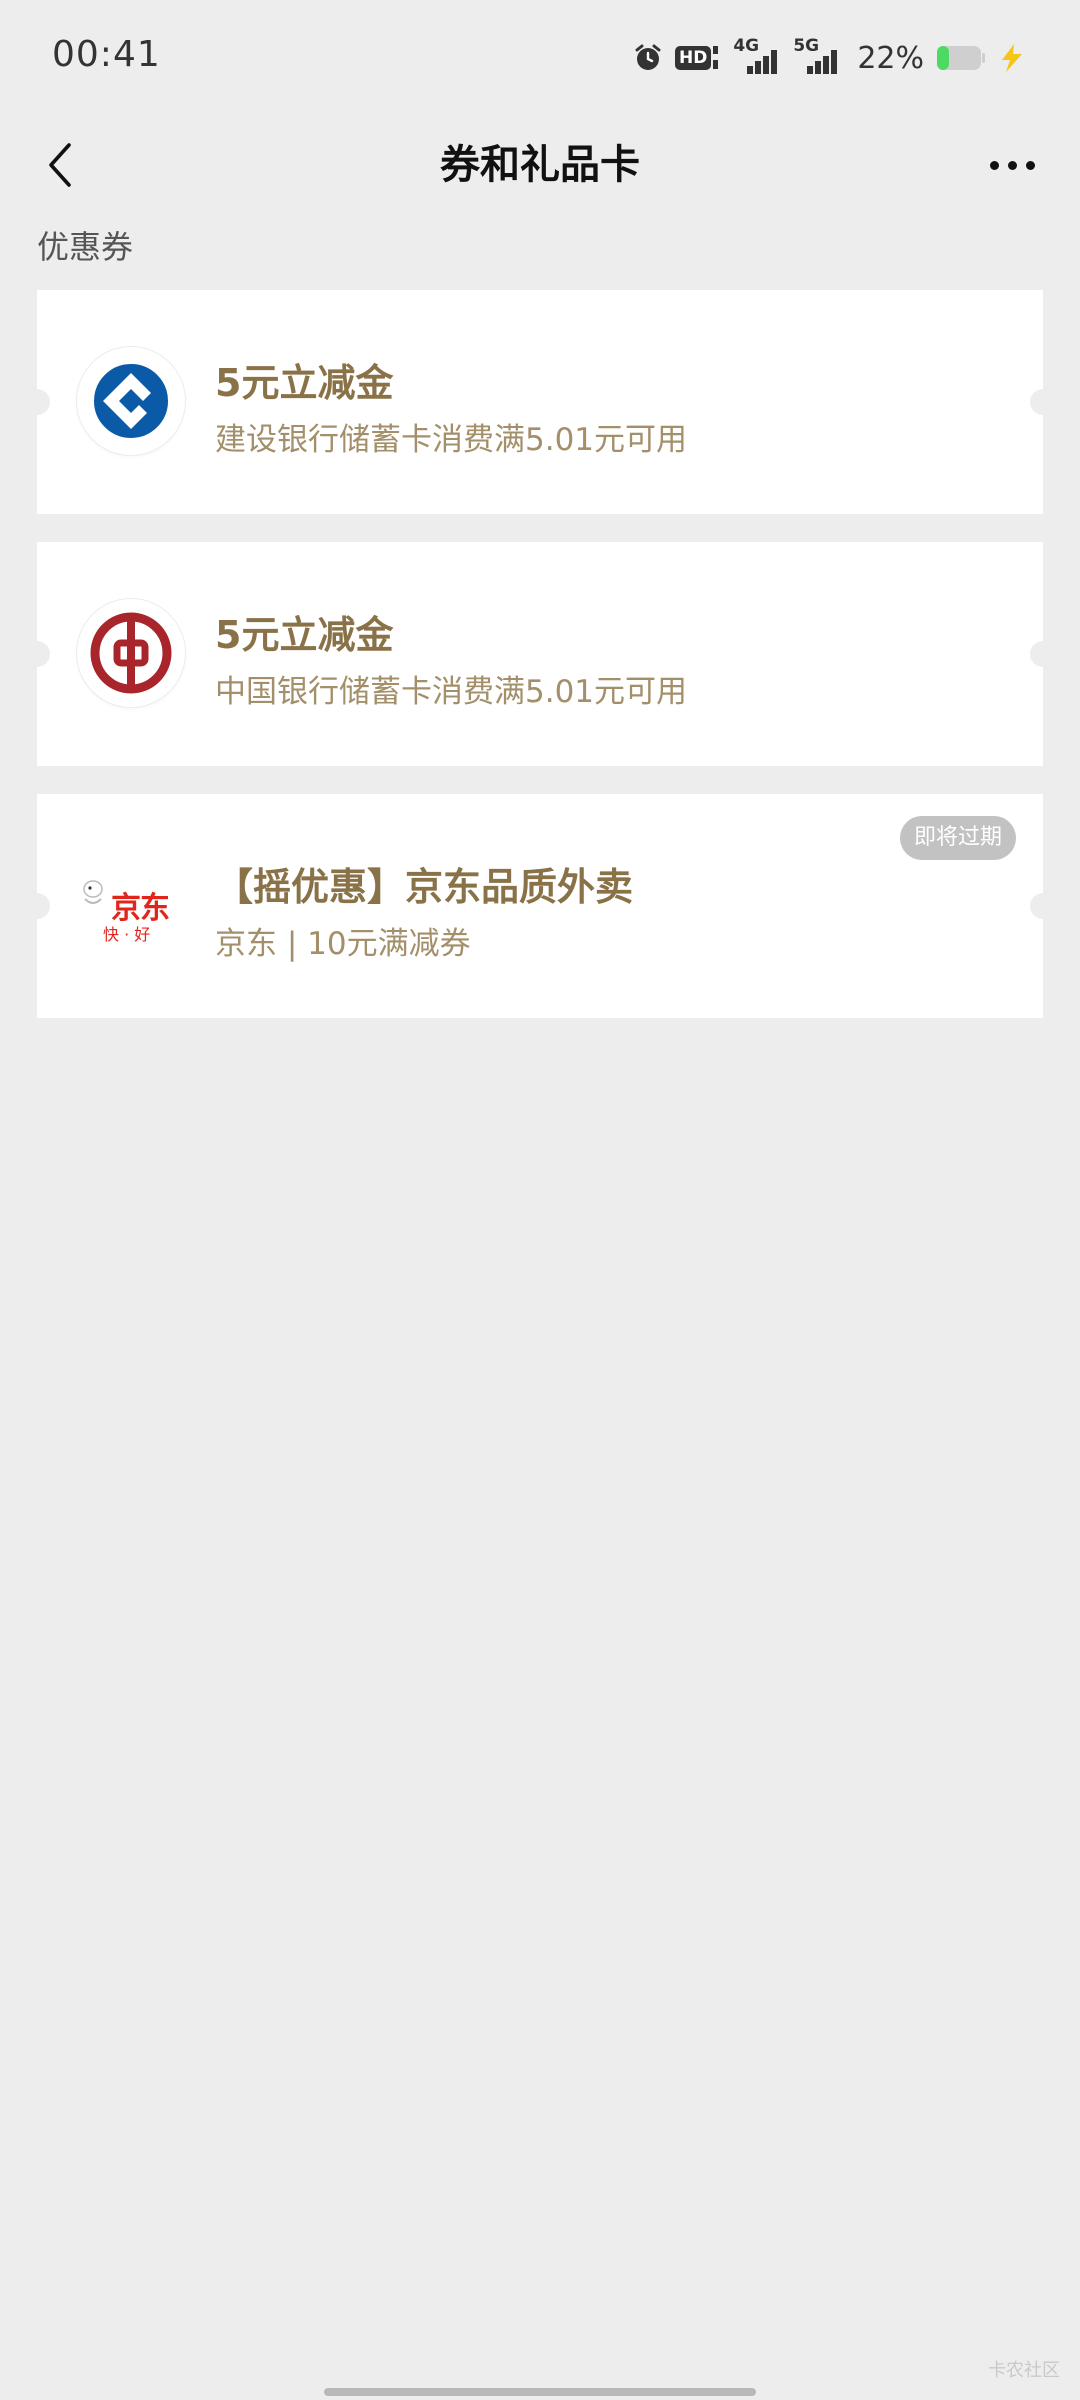 The height and width of the screenshot is (2400, 1080). I want to click on section-label-coupons: 优惠券, so click(85, 247).